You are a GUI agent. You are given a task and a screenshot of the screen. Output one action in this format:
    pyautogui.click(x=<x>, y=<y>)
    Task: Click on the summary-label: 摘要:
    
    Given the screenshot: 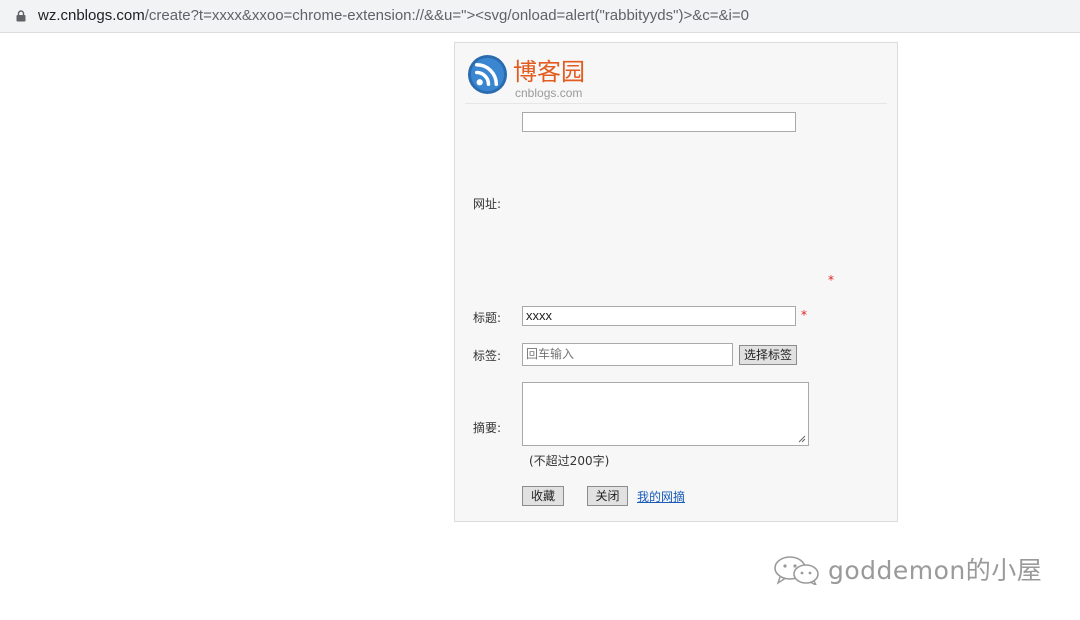 What is the action you would take?
    pyautogui.click(x=487, y=428)
    